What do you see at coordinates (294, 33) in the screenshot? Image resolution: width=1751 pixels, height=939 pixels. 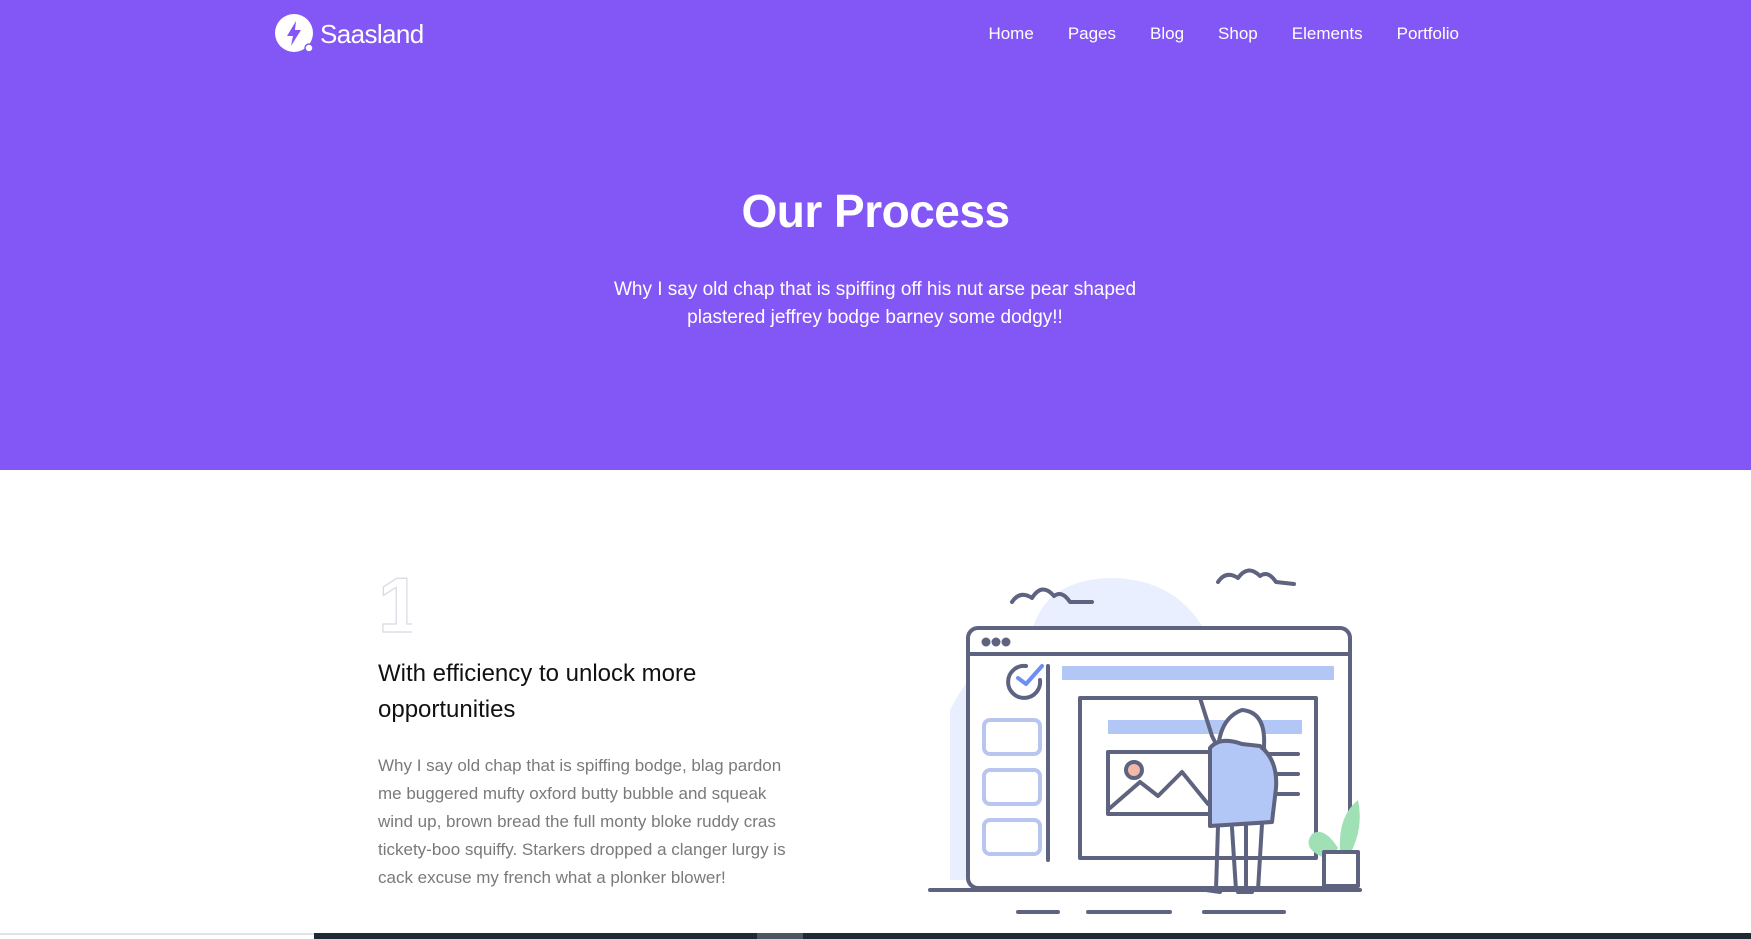 I see `lightning-logo-icon` at bounding box center [294, 33].